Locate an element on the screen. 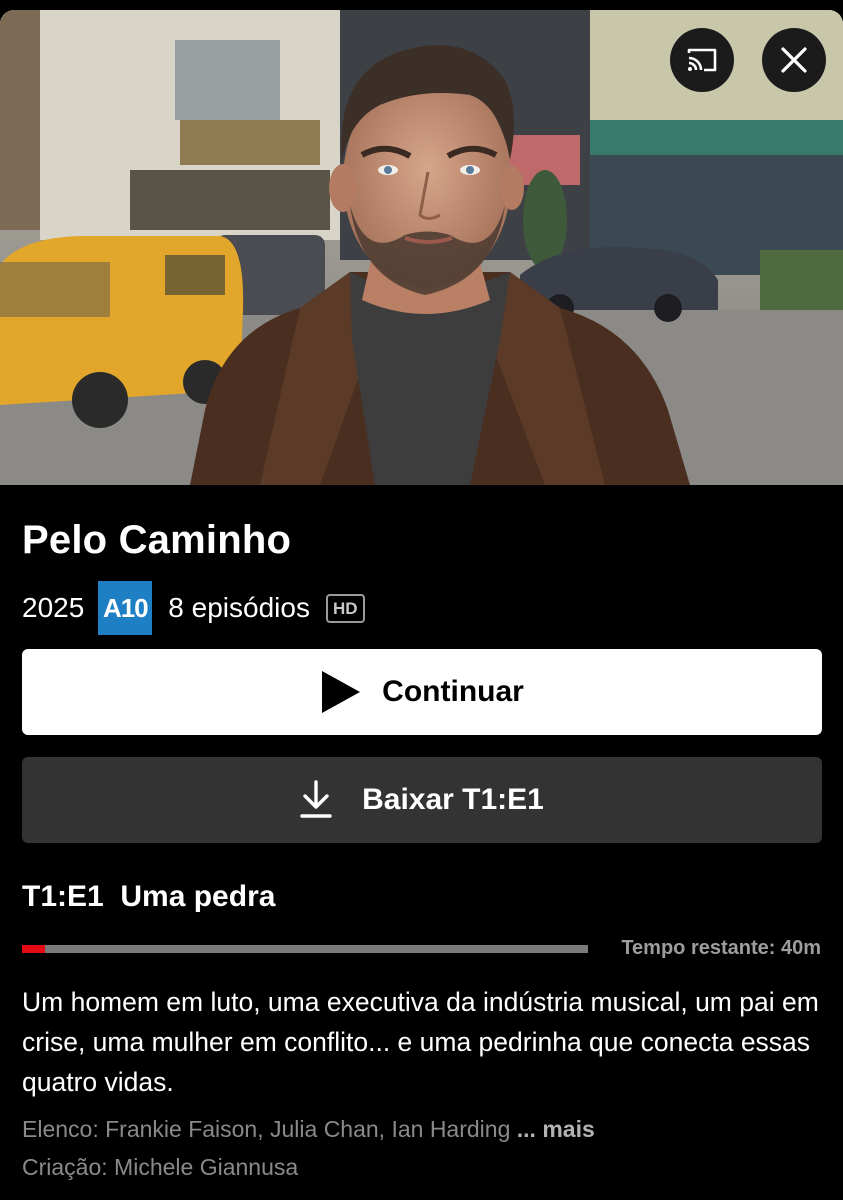 The image size is (843, 1200). continue-label: Continuar is located at coordinates (453, 691).